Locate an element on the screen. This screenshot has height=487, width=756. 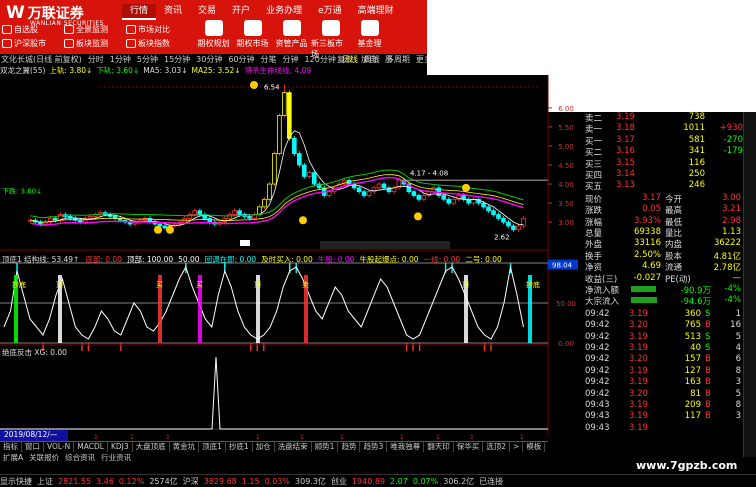
tile-label: 基金理 is located at coordinates (369, 43).